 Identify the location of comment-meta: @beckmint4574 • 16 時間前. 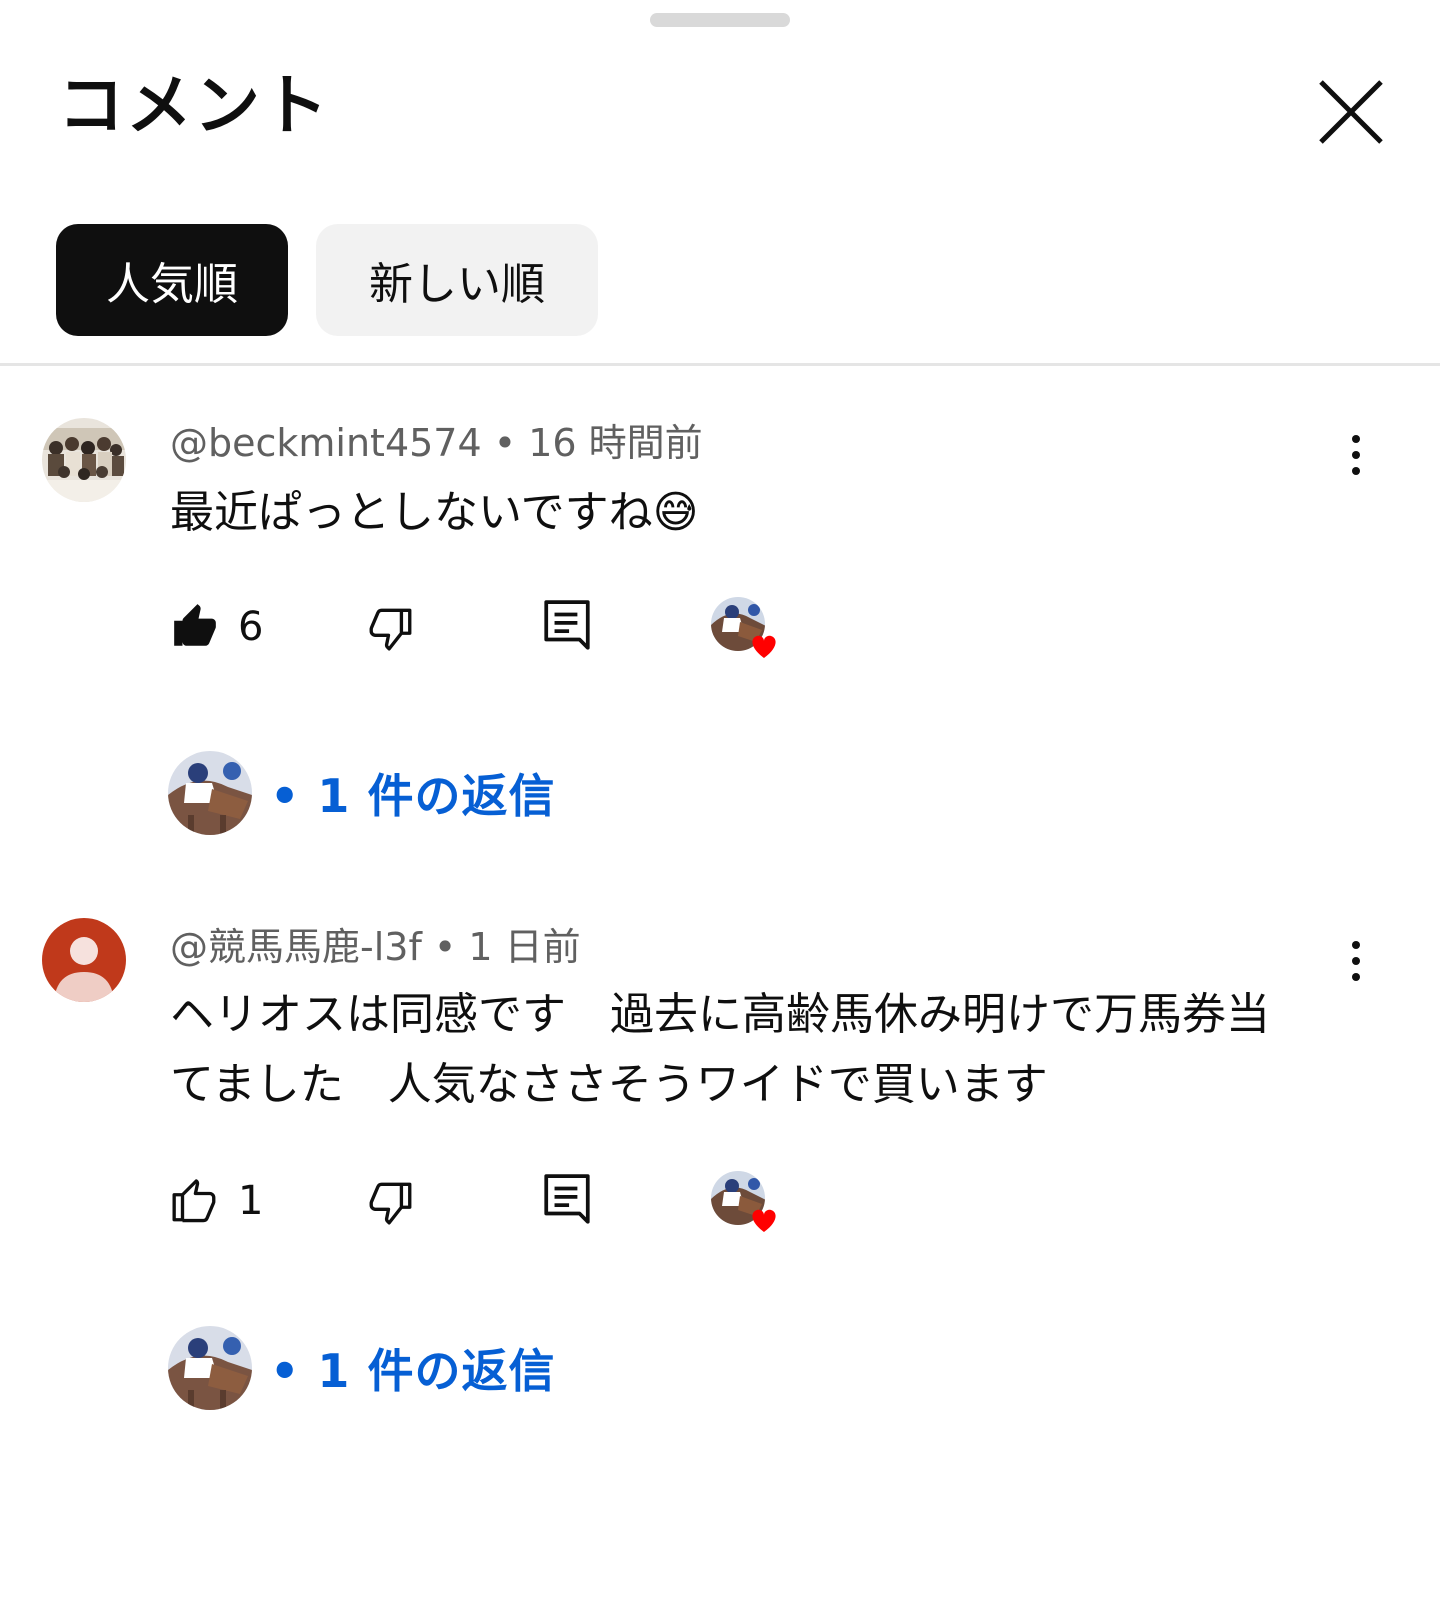
(436, 443).